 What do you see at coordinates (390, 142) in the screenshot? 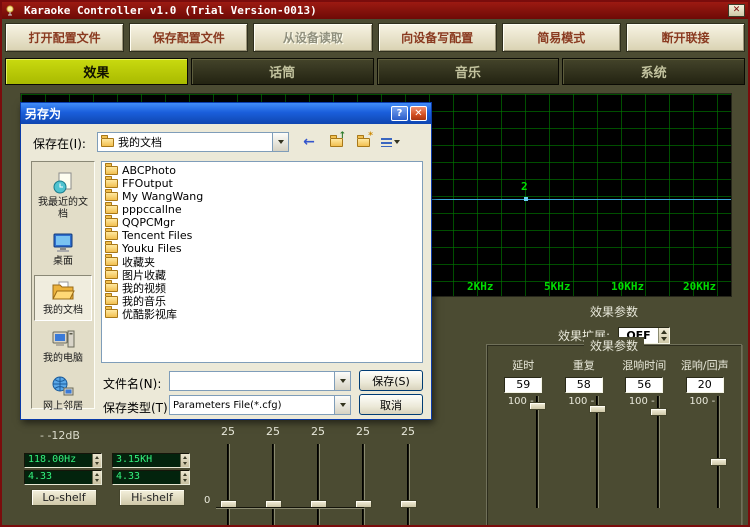
I see `view-menu-icon` at bounding box center [390, 142].